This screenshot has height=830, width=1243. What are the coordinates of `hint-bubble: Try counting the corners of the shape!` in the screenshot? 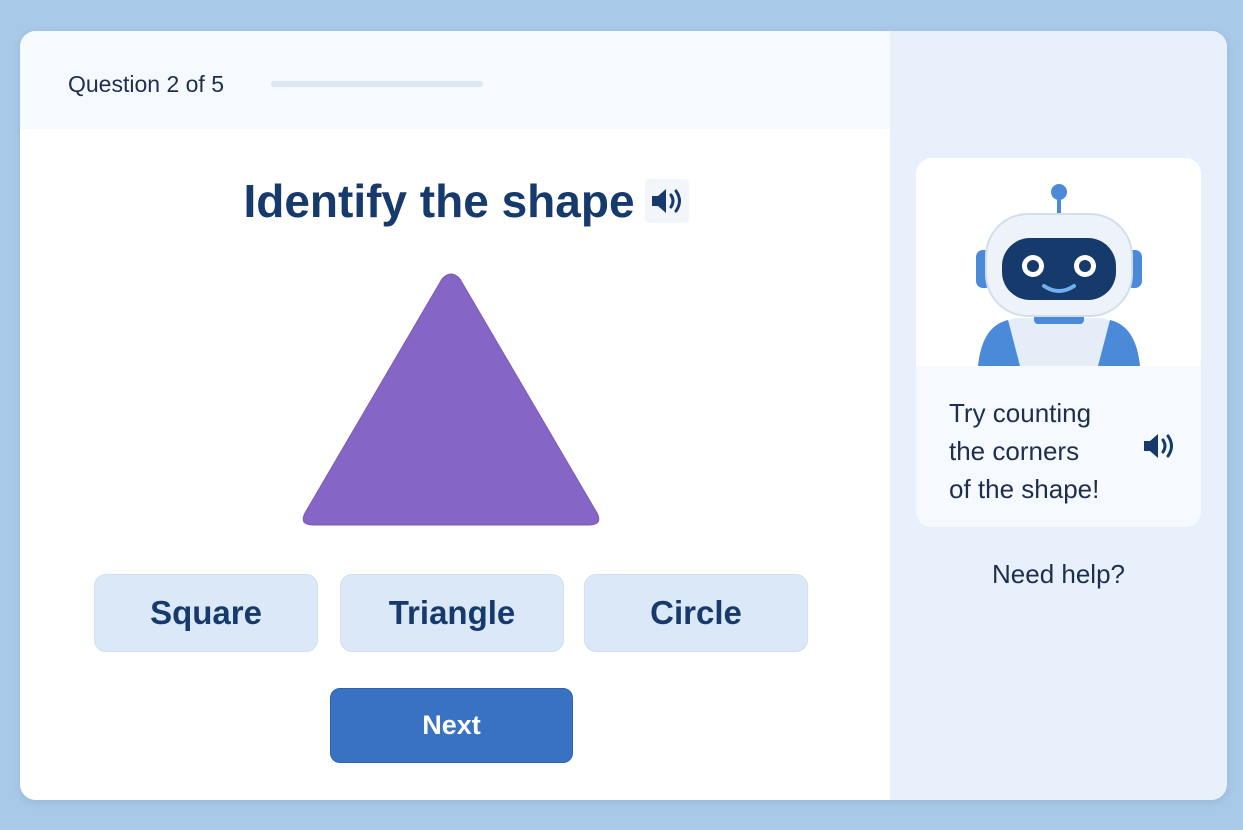 It's located at (1058, 446).